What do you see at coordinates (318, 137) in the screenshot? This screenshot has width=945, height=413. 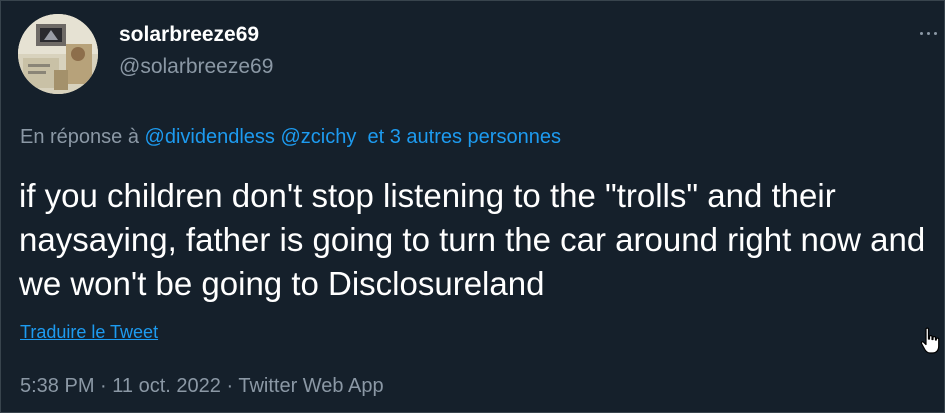 I see `mention-zcichy: @zcichy` at bounding box center [318, 137].